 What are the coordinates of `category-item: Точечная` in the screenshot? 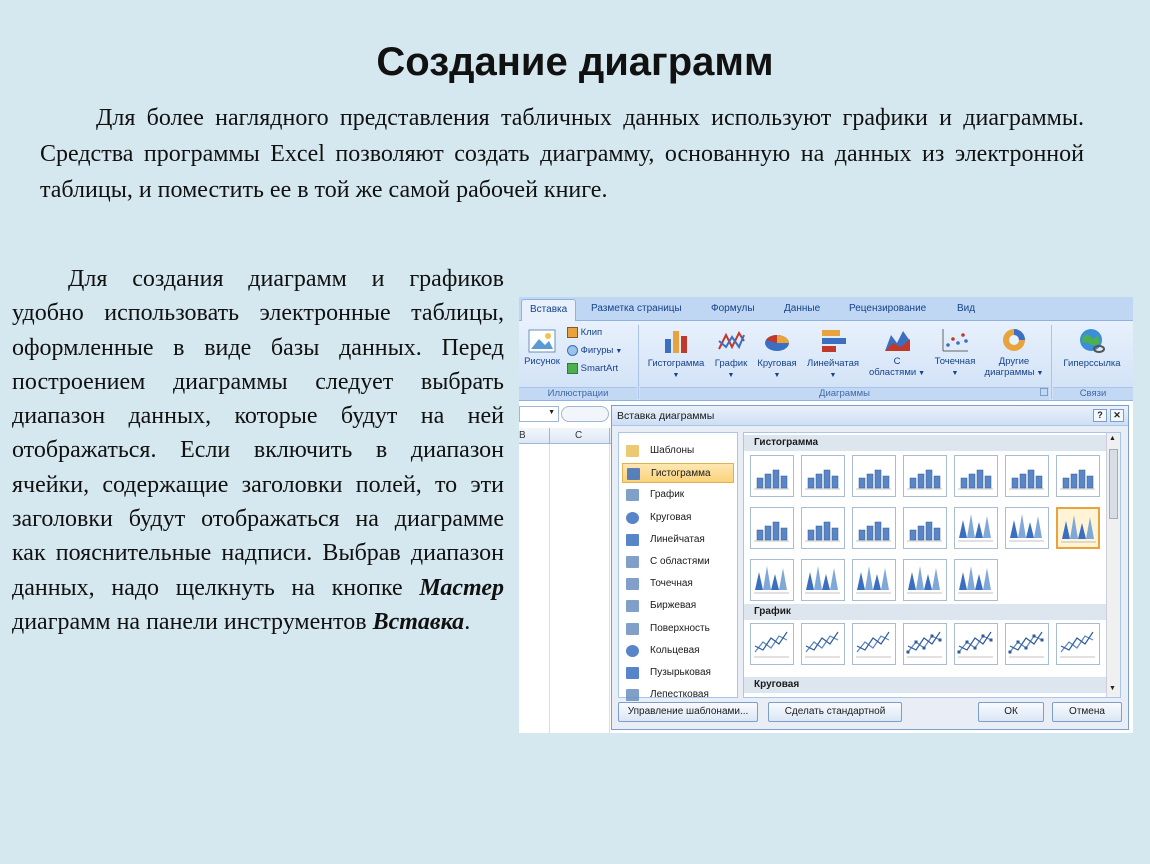 It's located at (678, 584).